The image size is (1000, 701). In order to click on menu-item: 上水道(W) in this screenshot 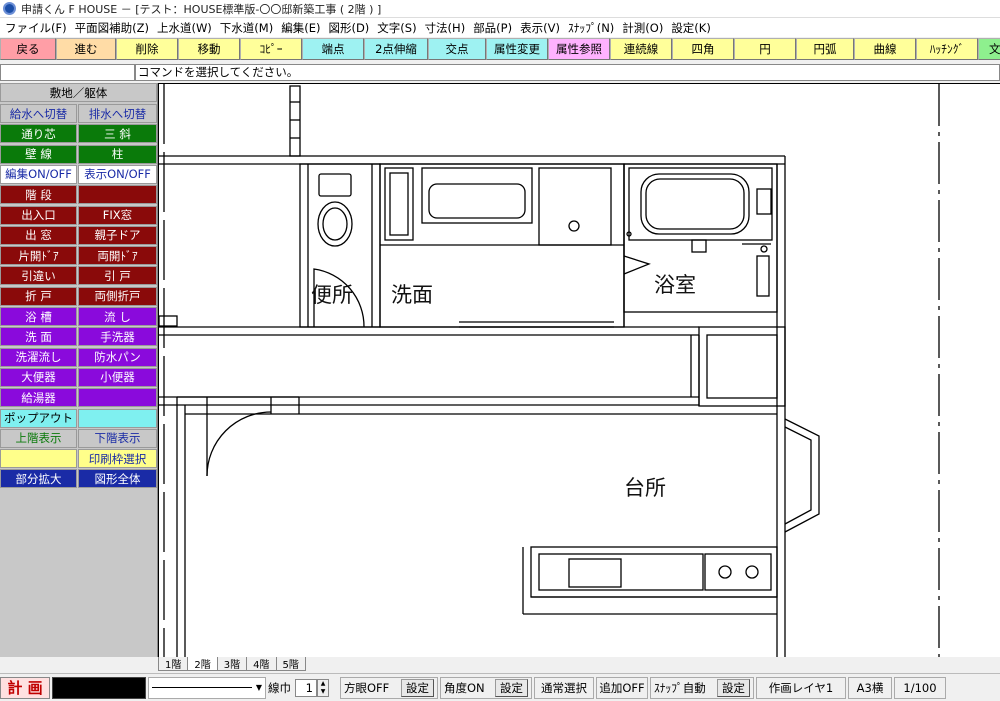, I will do `click(186, 28)`.